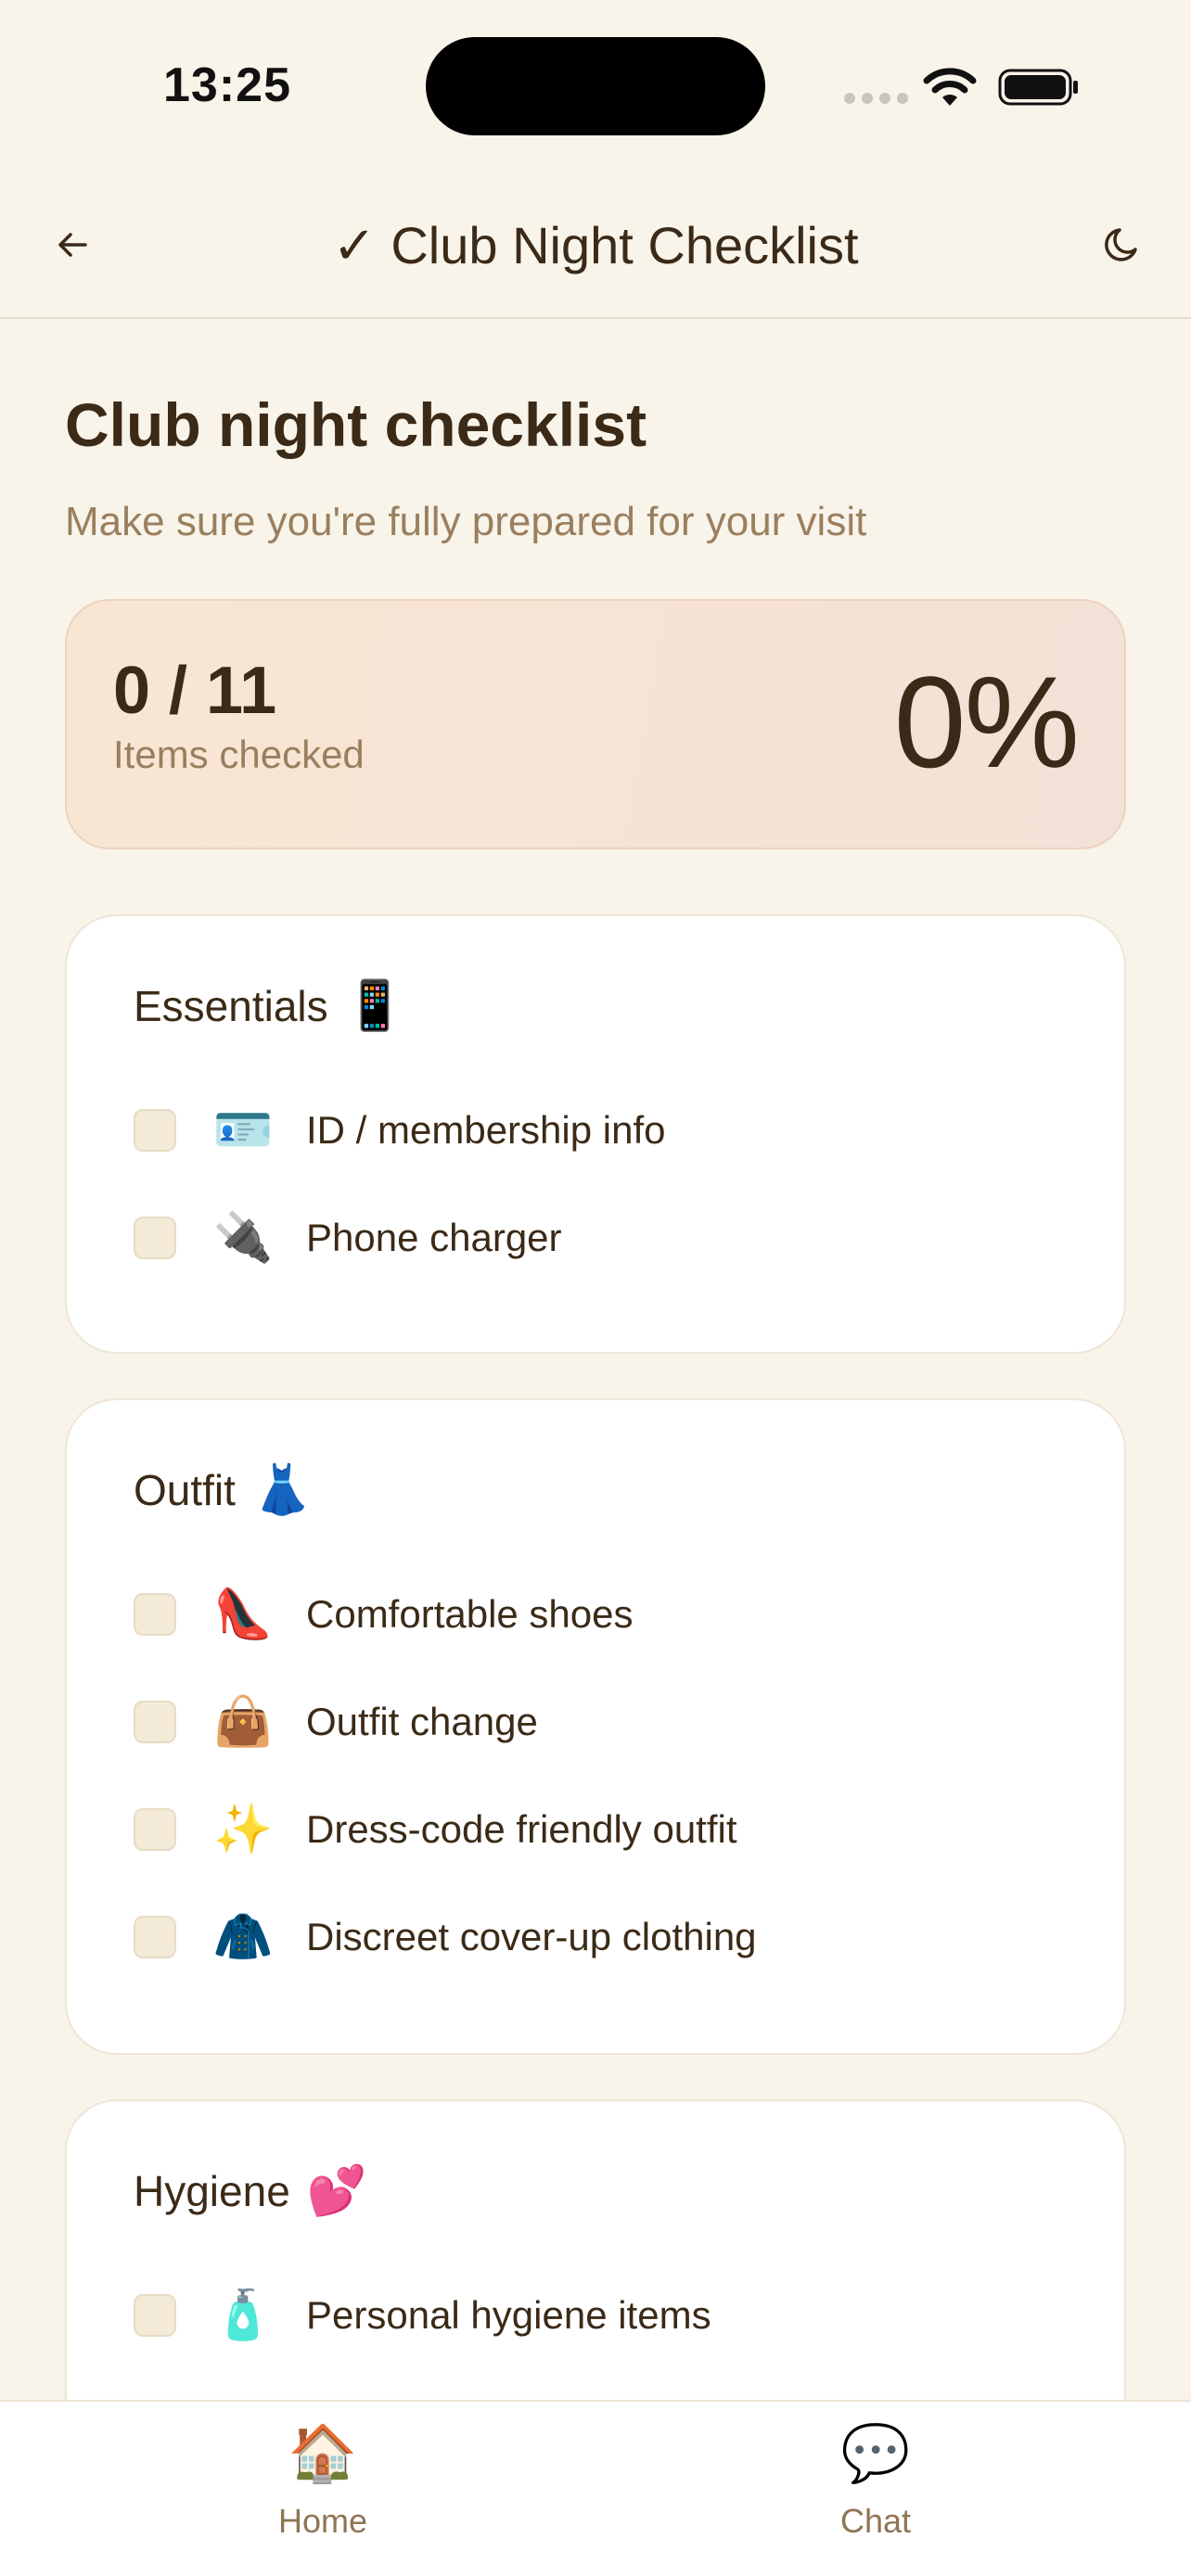  I want to click on checklist-item: 🧴 Personal hygiene items, so click(423, 2315).